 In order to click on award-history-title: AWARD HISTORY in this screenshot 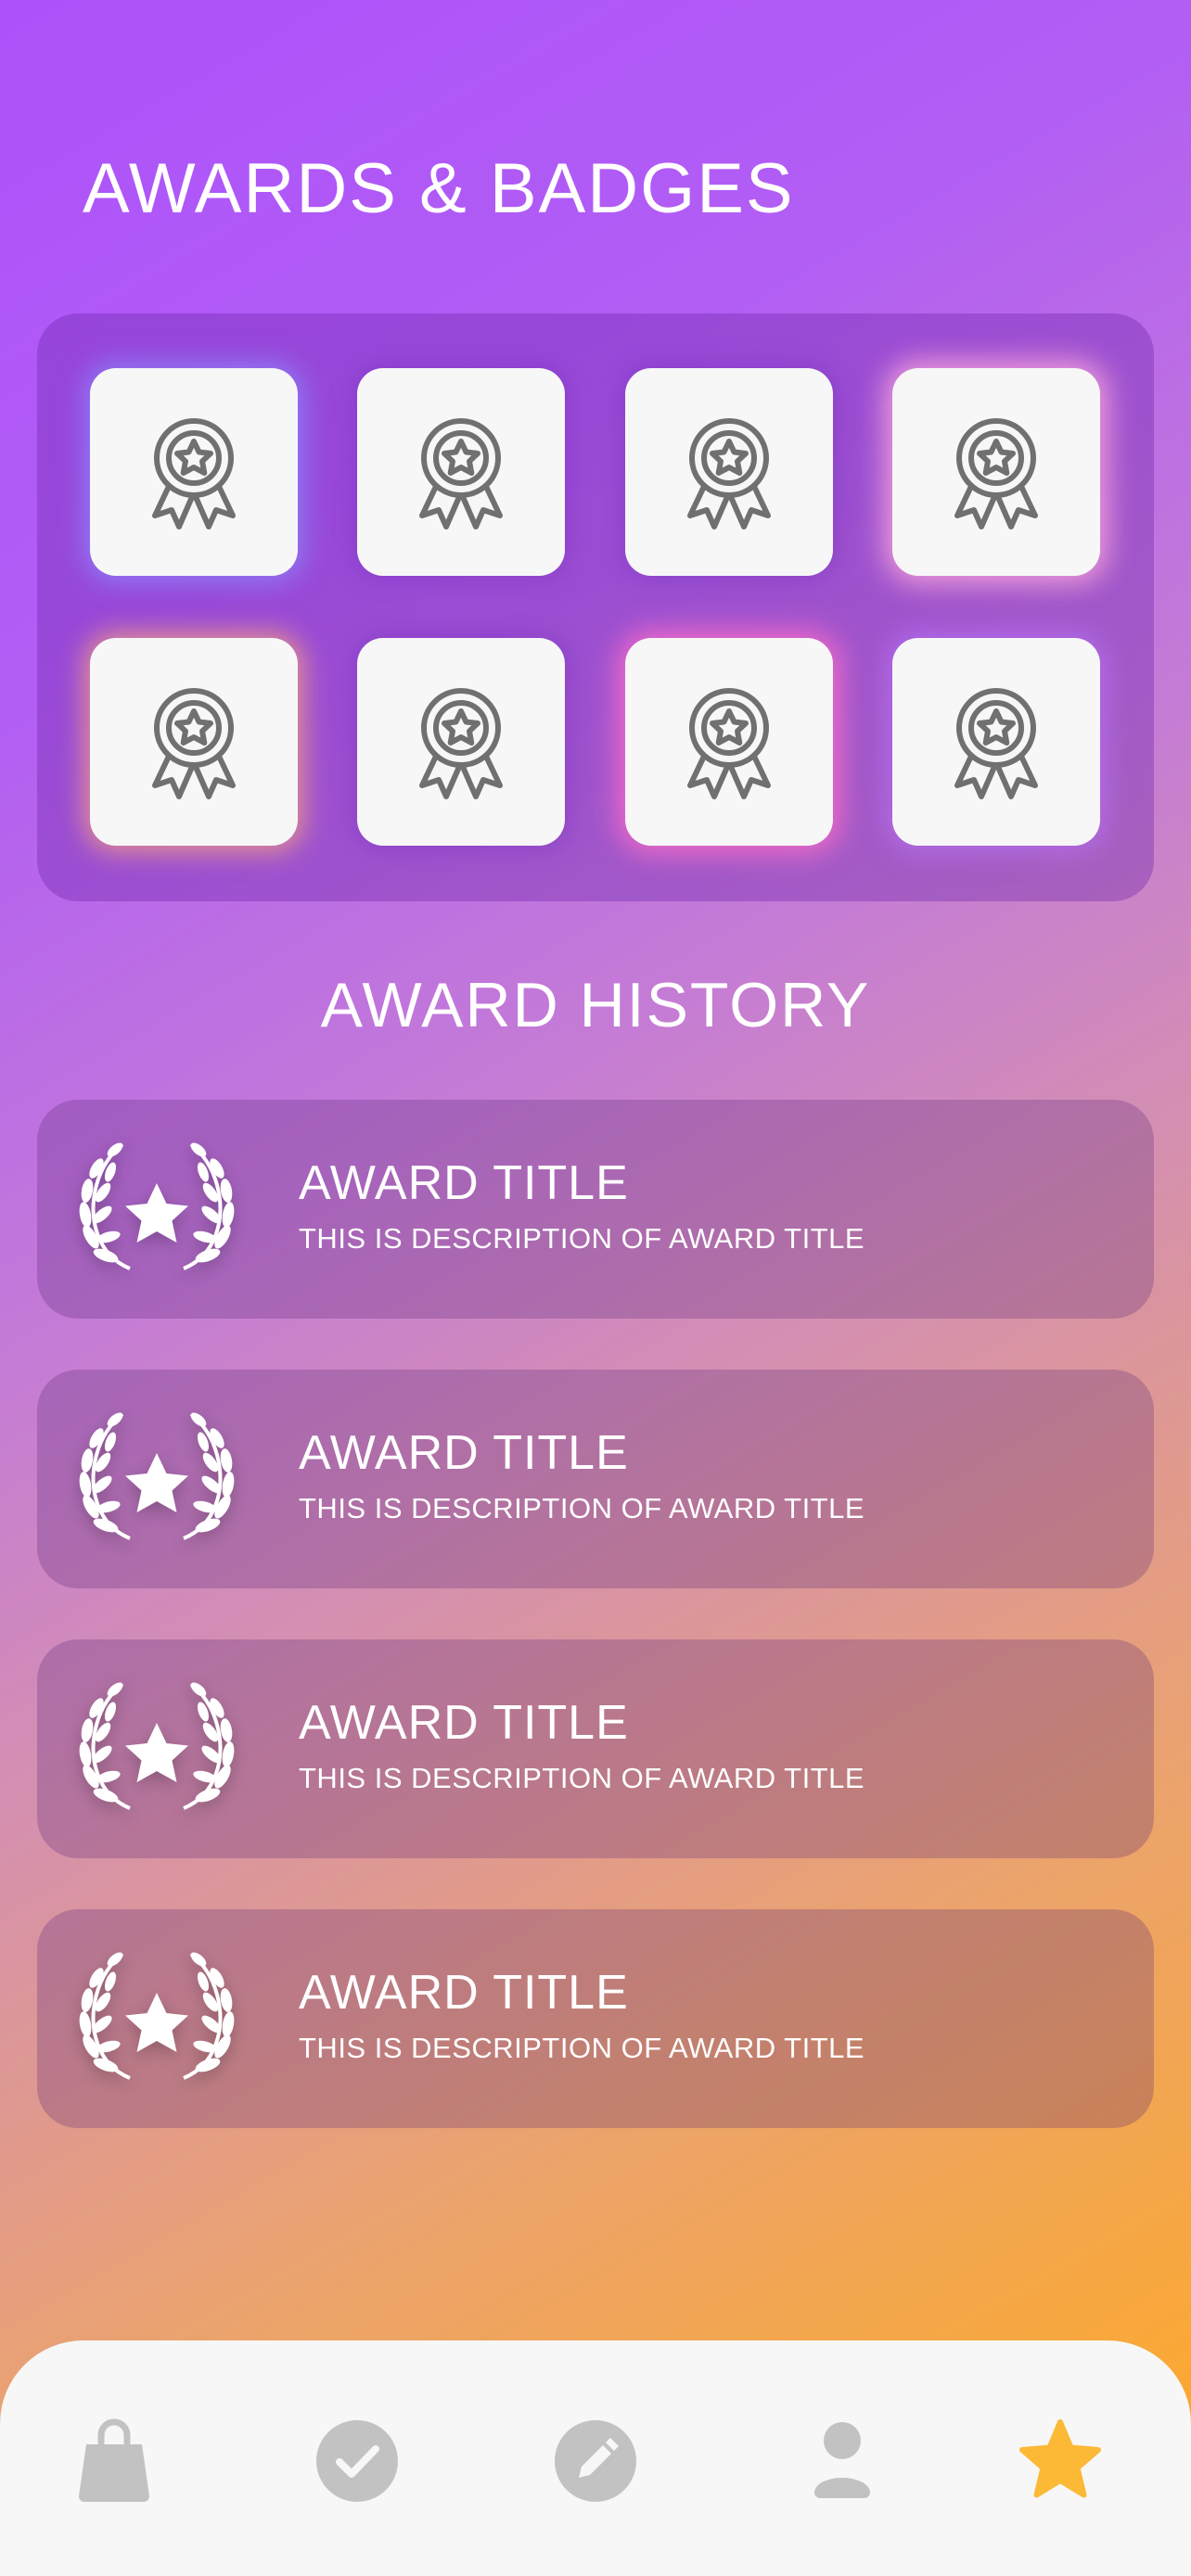, I will do `click(595, 1005)`.